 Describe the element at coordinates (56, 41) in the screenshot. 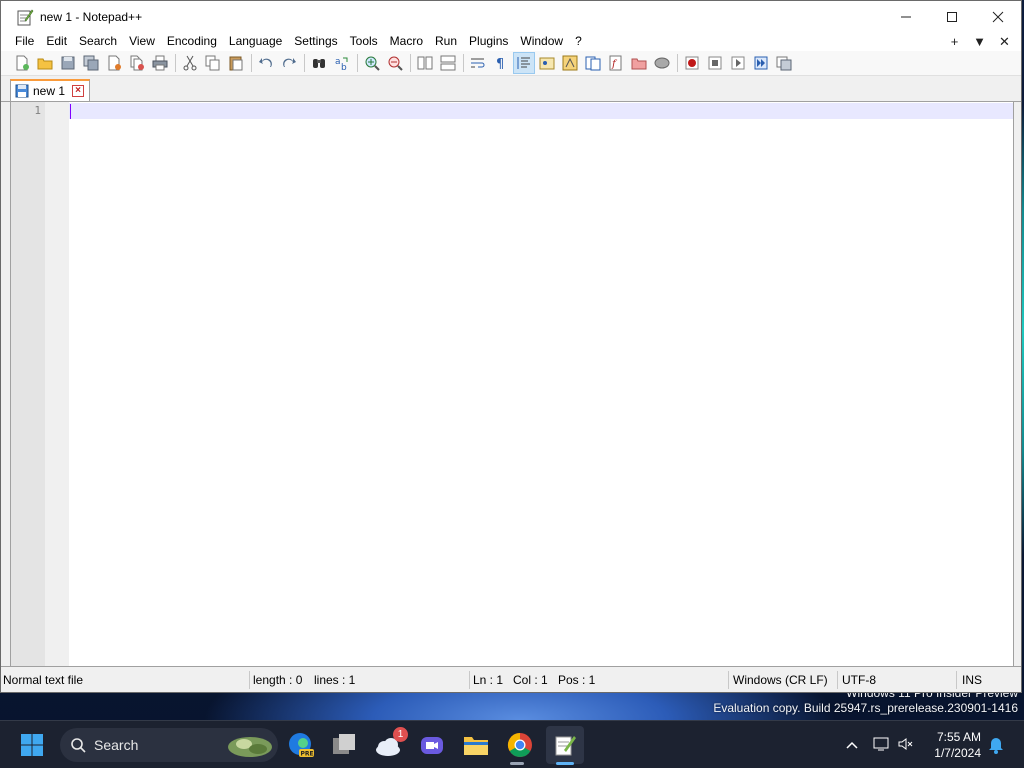

I see `menu-edit: Edit` at that location.